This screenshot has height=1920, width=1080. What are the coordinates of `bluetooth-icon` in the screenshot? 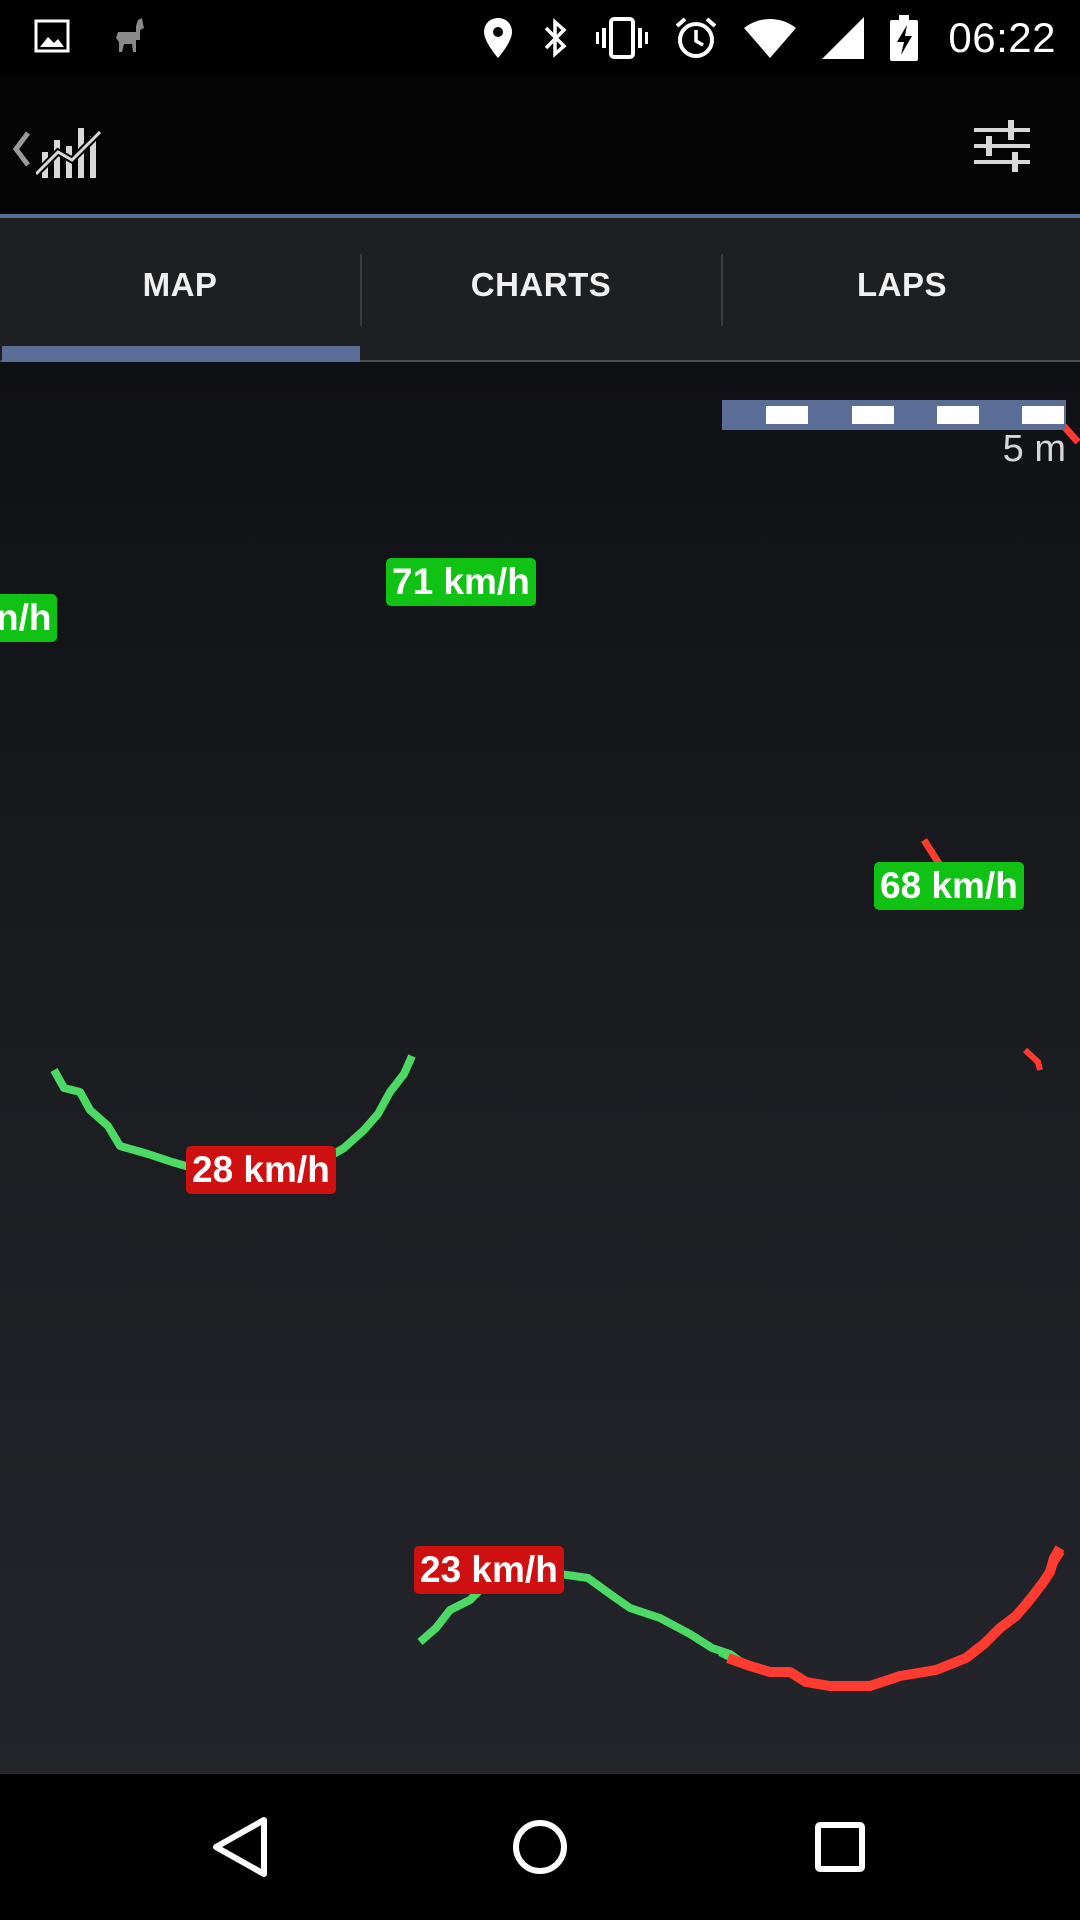 It's located at (555, 38).